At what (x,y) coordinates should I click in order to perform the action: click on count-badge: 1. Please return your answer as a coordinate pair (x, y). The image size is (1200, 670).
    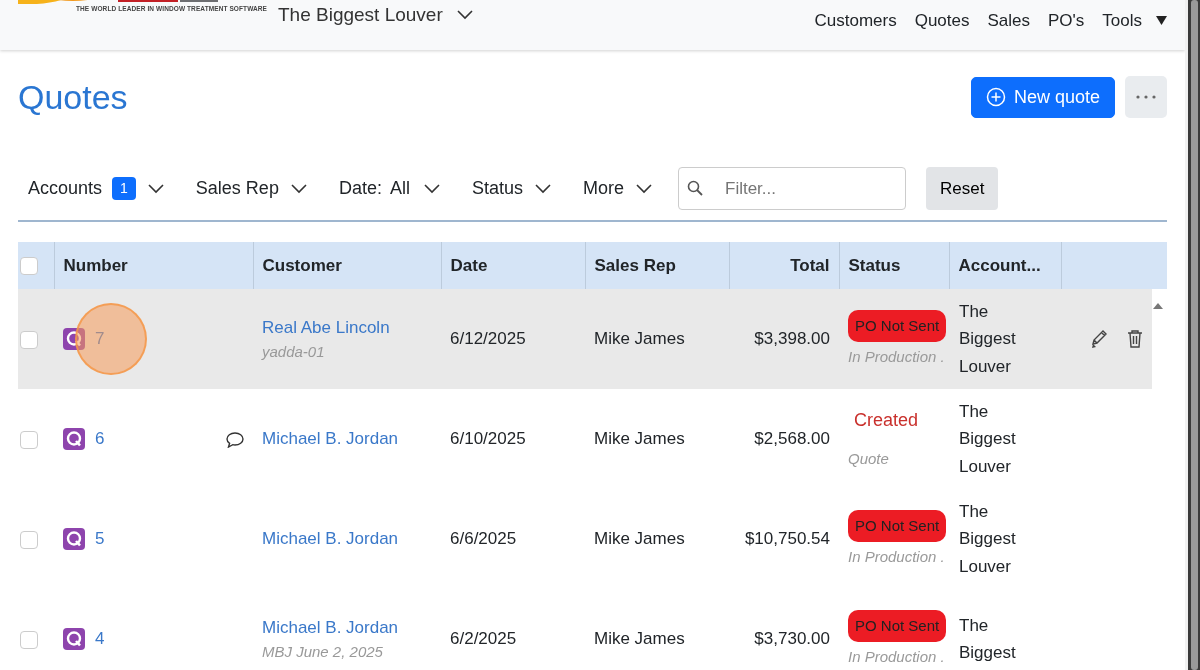
    Looking at the image, I should click on (124, 188).